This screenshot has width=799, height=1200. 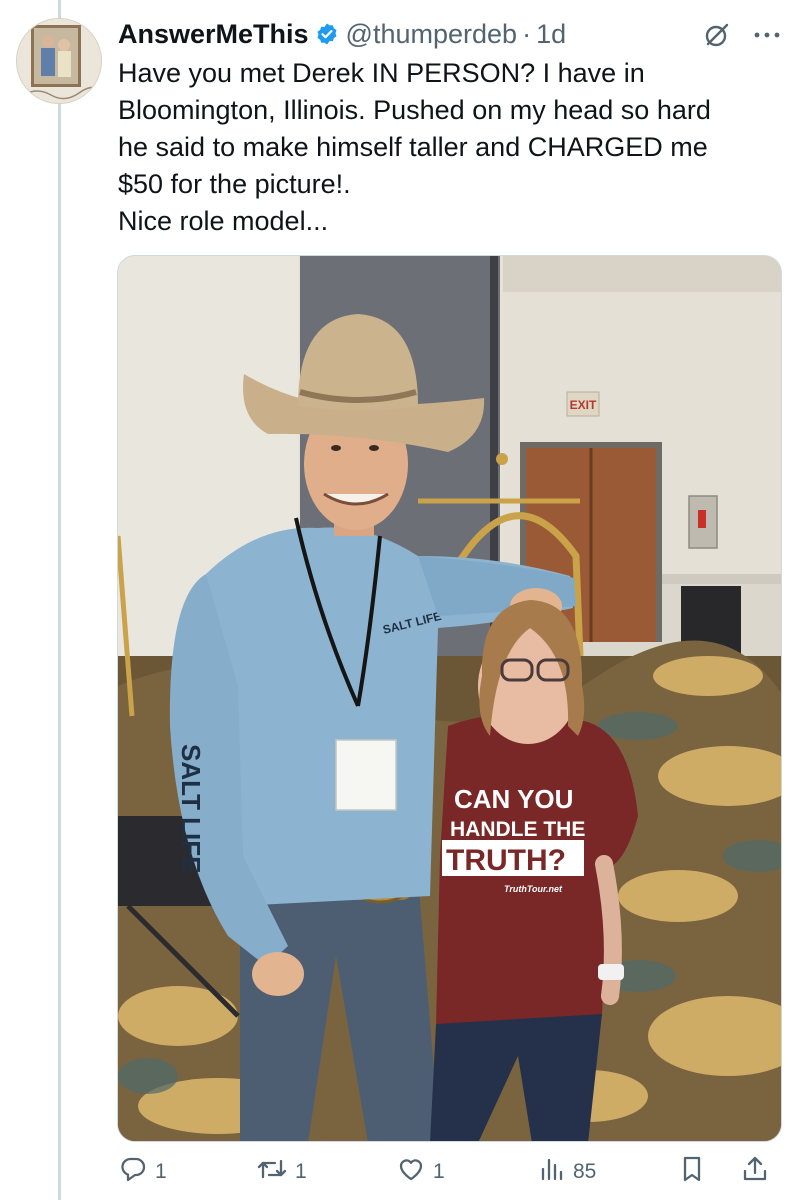 I want to click on timestamp: 1d, so click(x=551, y=34).